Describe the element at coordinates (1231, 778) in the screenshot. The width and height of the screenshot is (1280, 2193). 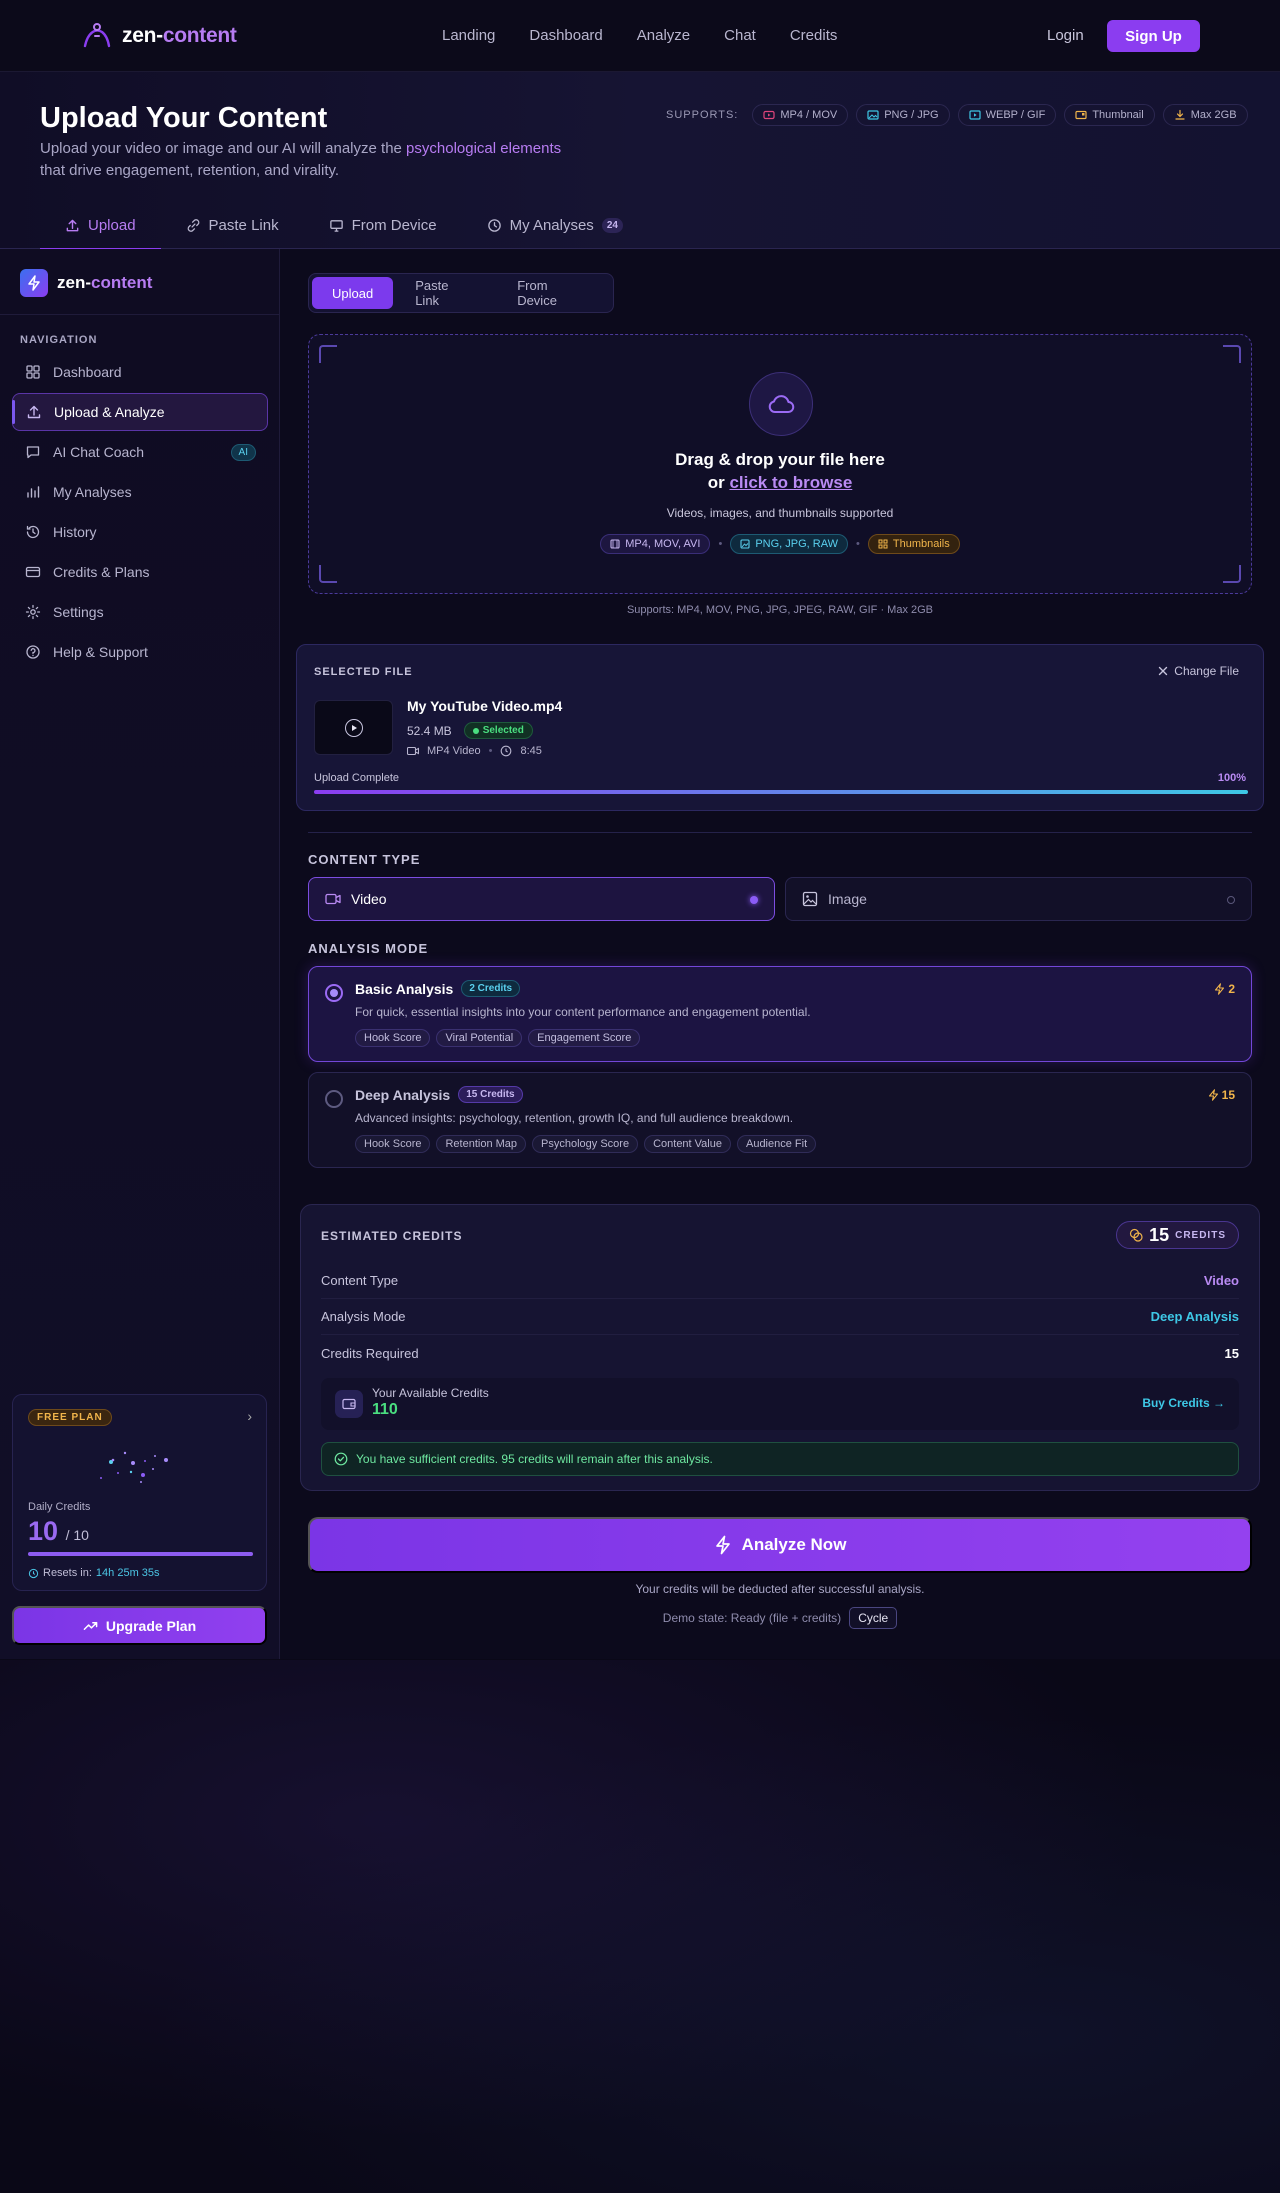
I see `upload-percentage: 100%` at that location.